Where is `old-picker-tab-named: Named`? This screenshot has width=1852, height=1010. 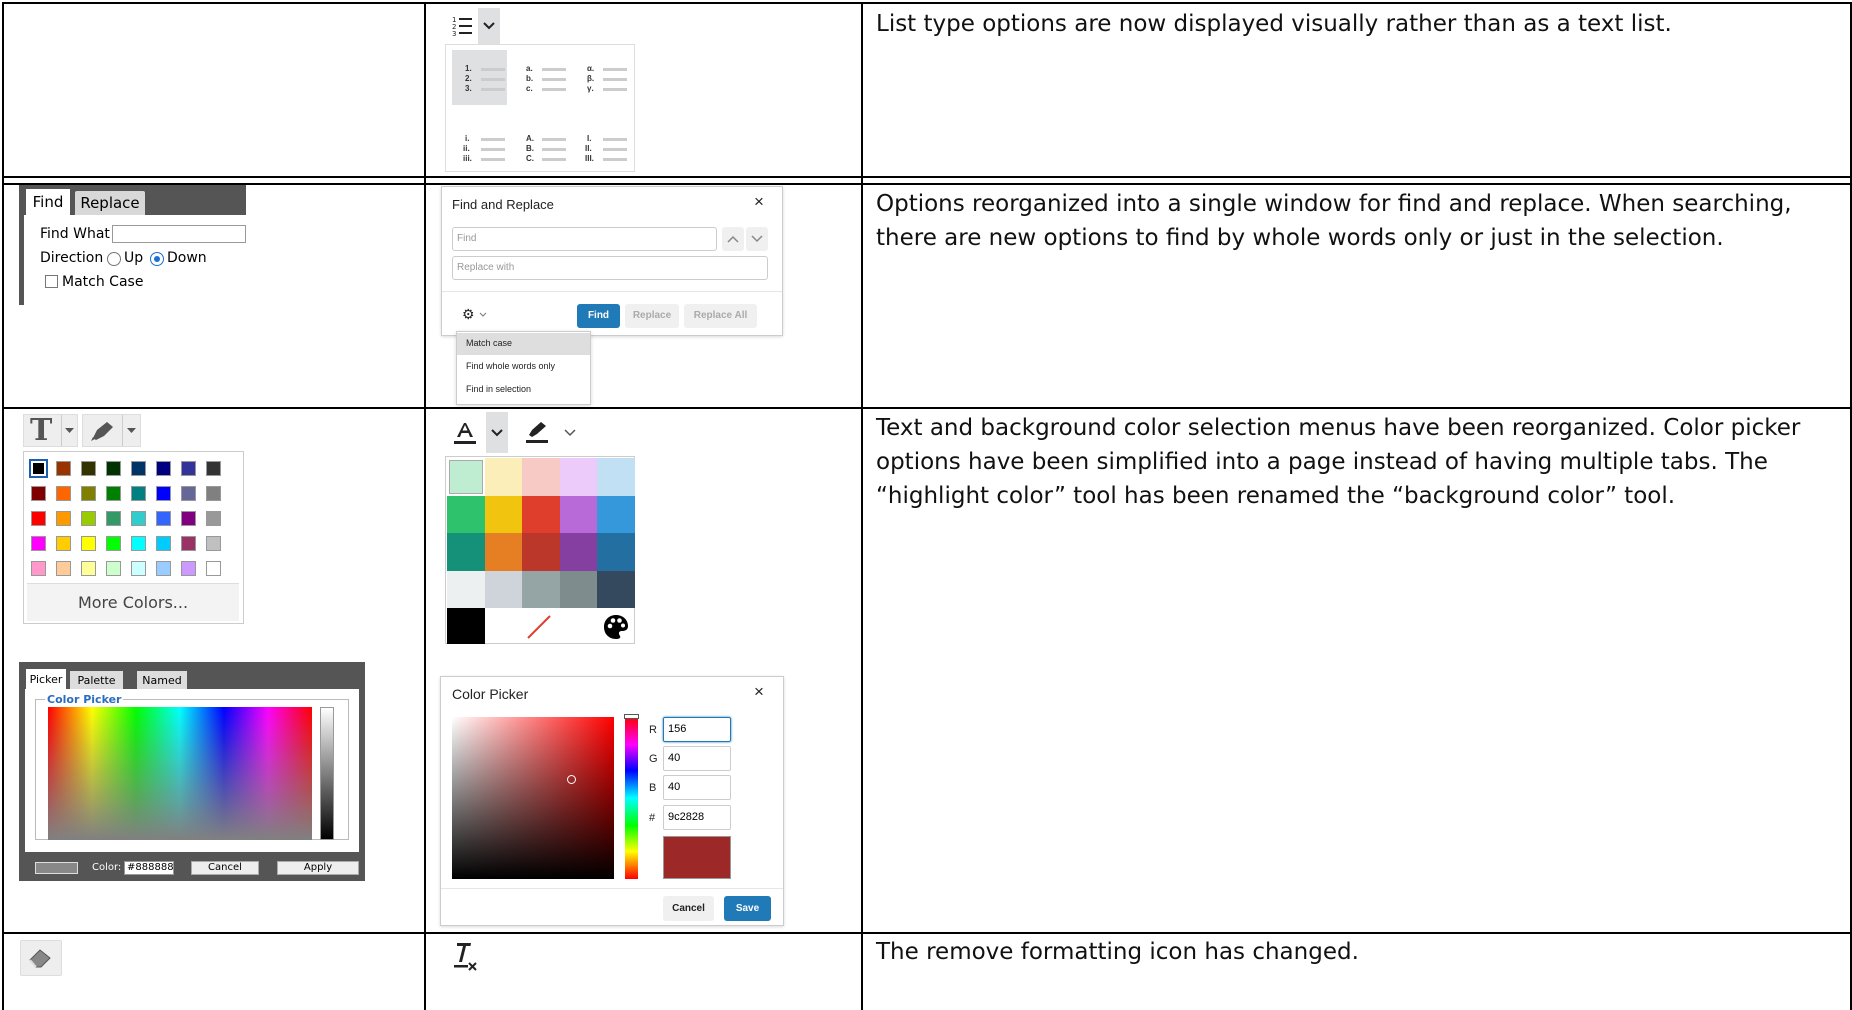 old-picker-tab-named: Named is located at coordinates (162, 680).